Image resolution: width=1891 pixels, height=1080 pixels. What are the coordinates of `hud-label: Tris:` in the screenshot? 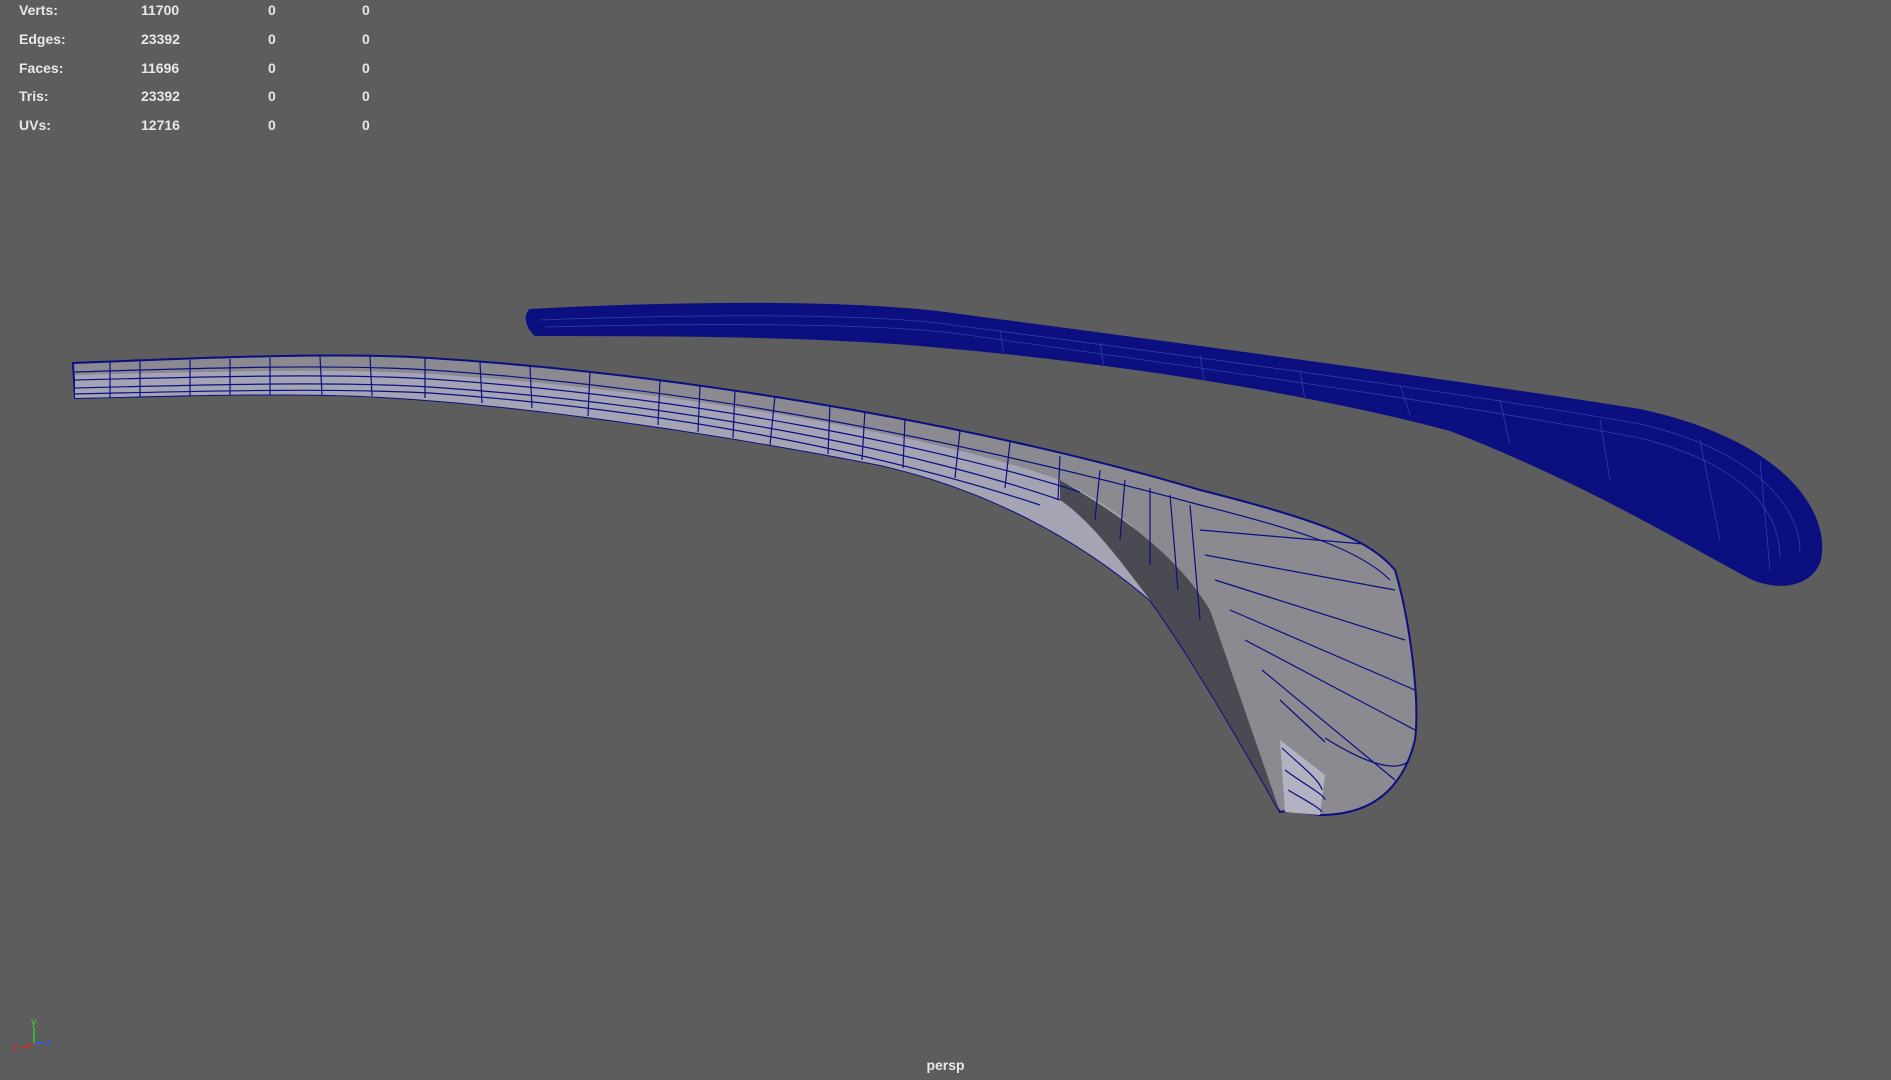 It's located at (34, 96).